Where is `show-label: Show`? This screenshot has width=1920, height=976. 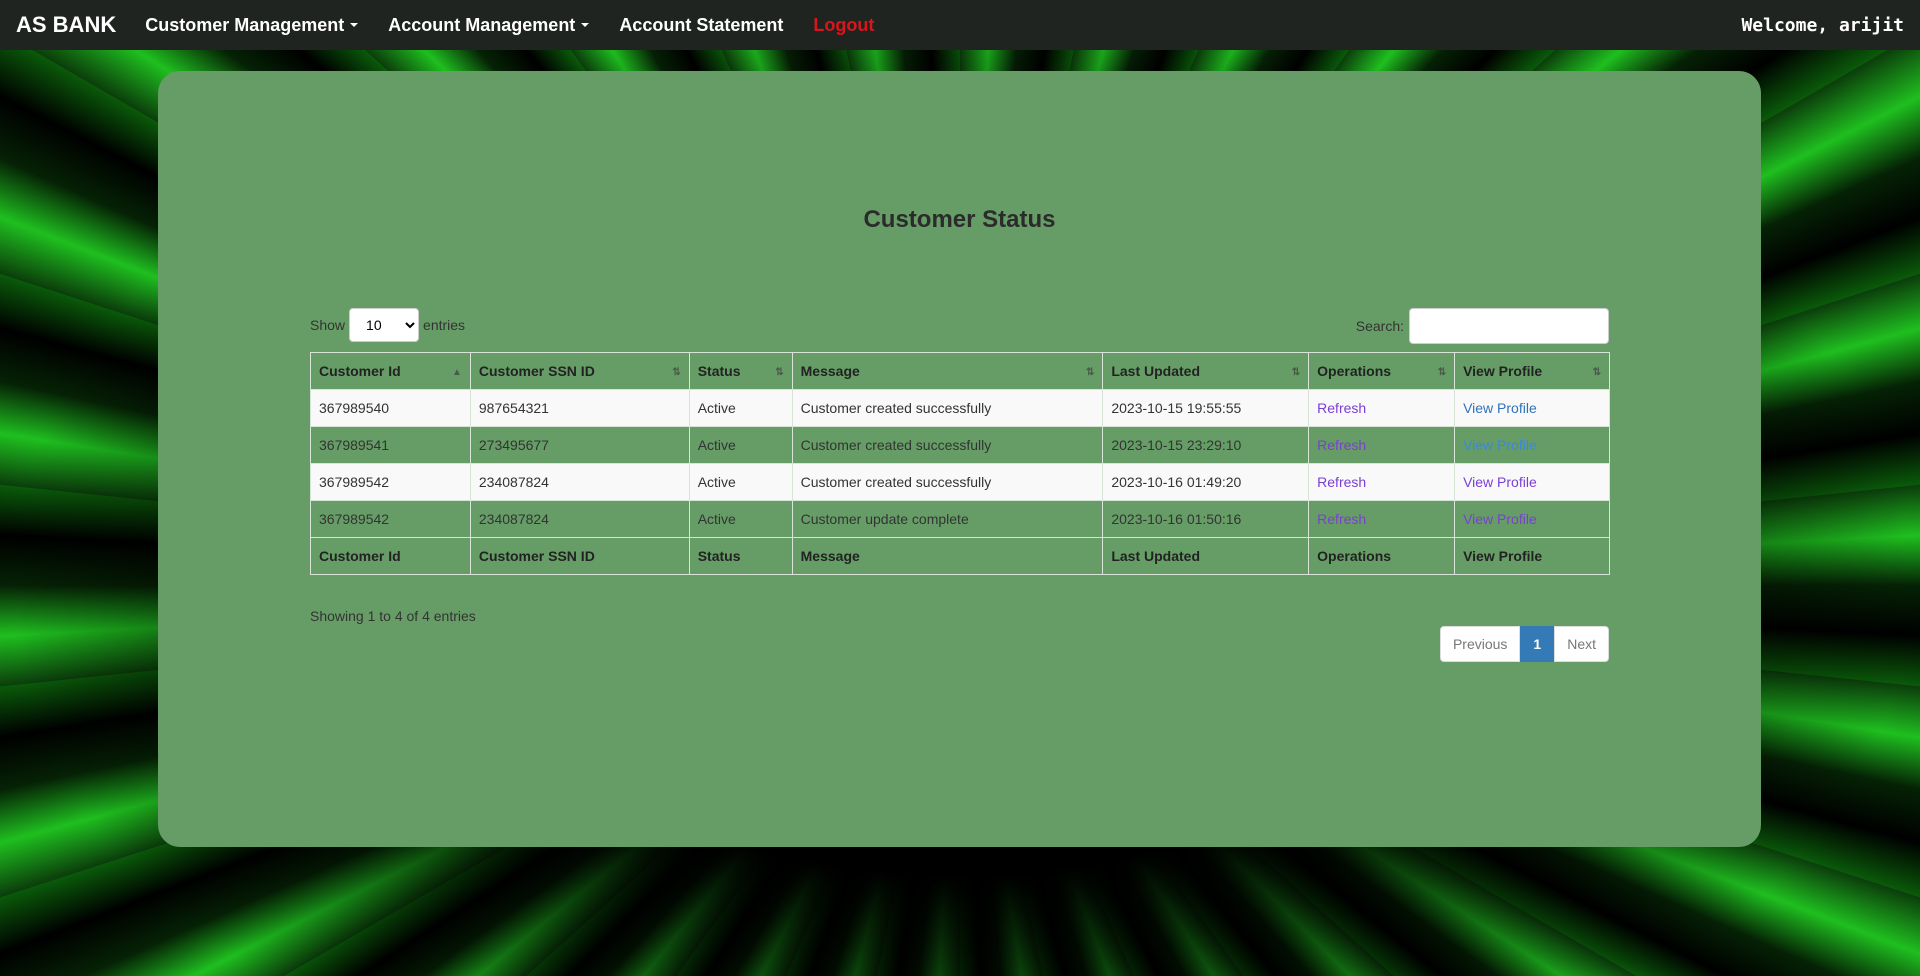 show-label: Show is located at coordinates (328, 325).